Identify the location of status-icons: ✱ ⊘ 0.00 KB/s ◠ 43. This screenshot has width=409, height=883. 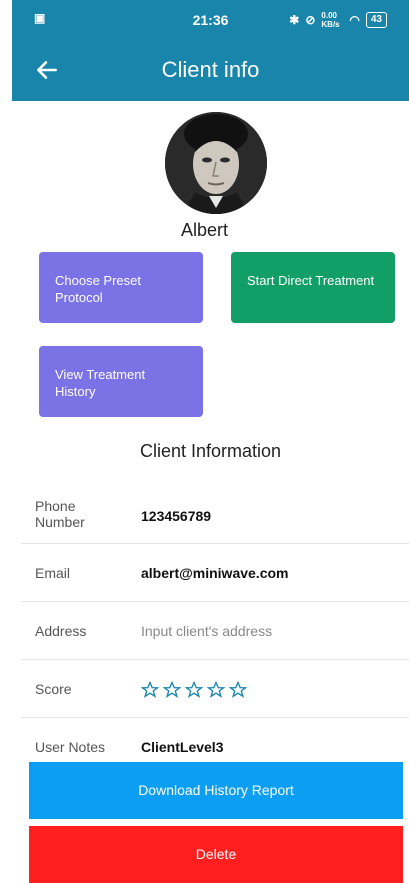
(338, 20).